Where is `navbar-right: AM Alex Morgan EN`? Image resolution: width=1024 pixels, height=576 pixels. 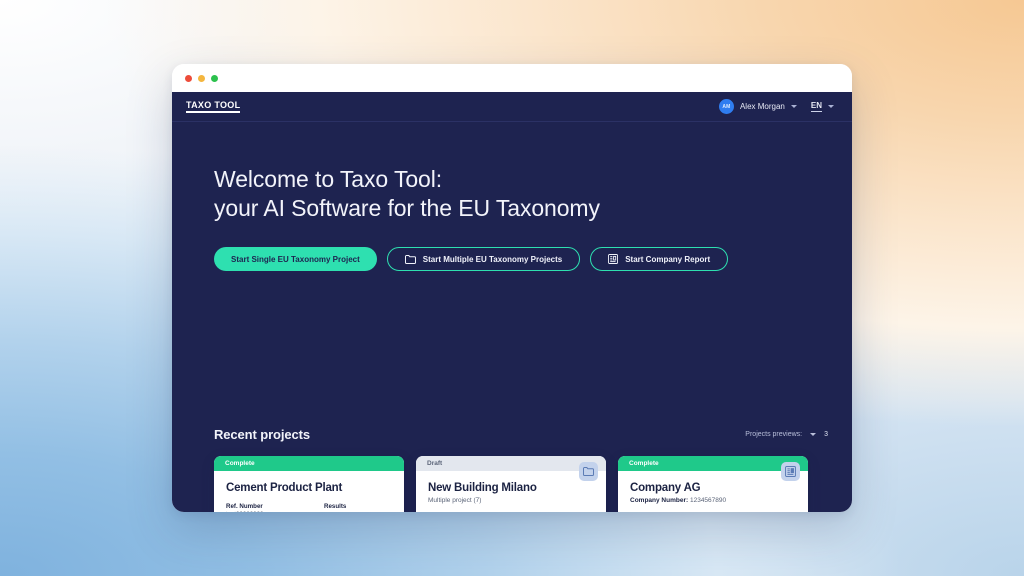 navbar-right: AM Alex Morgan EN is located at coordinates (776, 106).